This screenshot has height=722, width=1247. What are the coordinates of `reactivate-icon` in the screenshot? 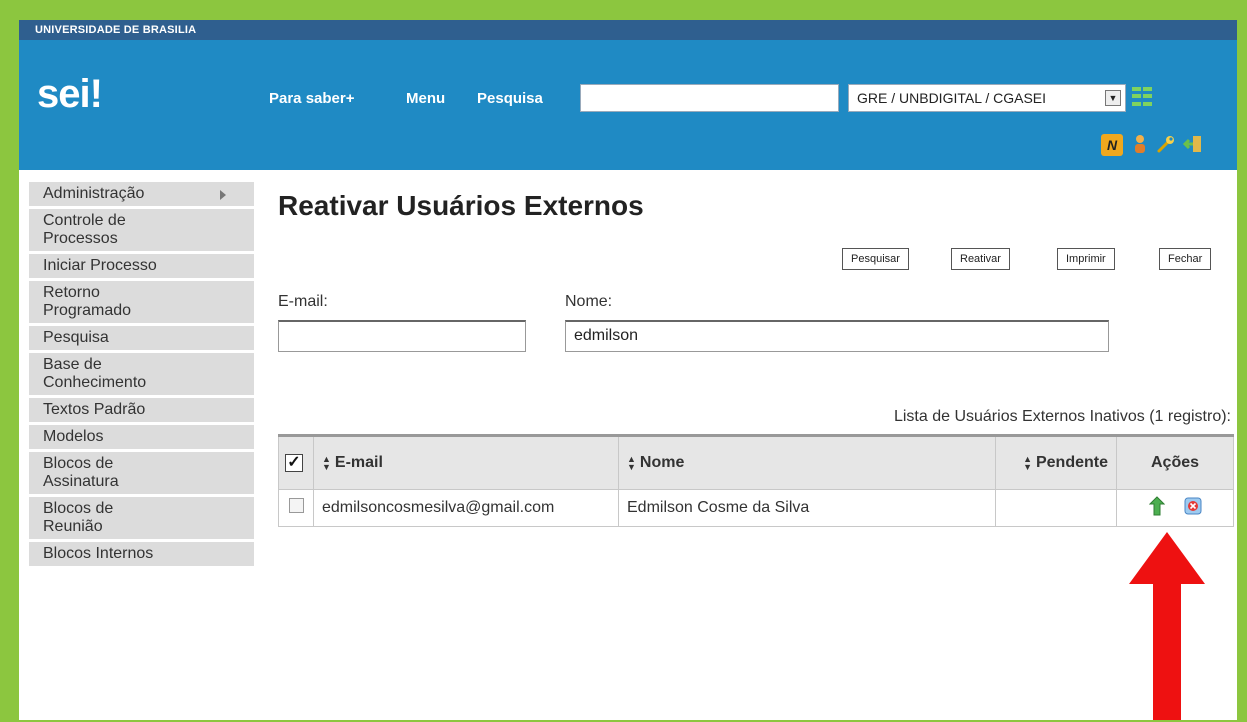 It's located at (1157, 506).